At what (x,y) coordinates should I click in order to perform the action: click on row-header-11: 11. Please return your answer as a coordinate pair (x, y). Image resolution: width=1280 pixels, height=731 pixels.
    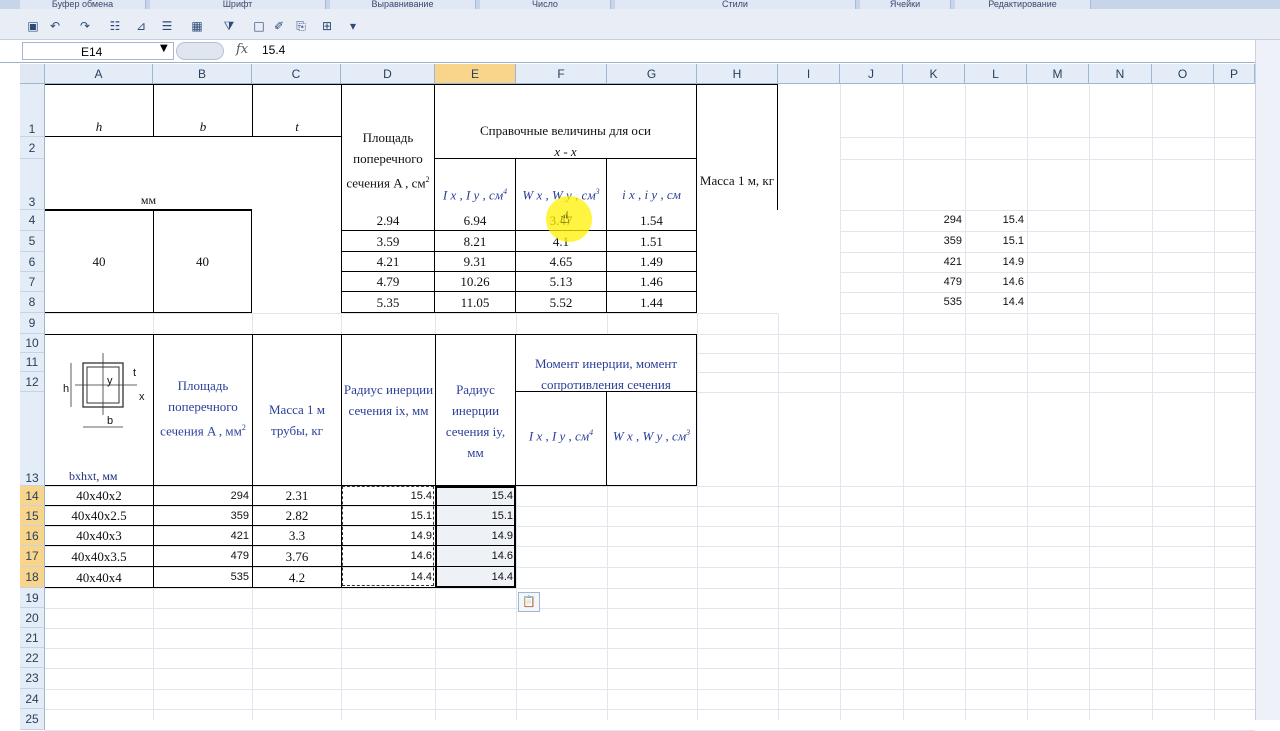
    Looking at the image, I should click on (32, 362).